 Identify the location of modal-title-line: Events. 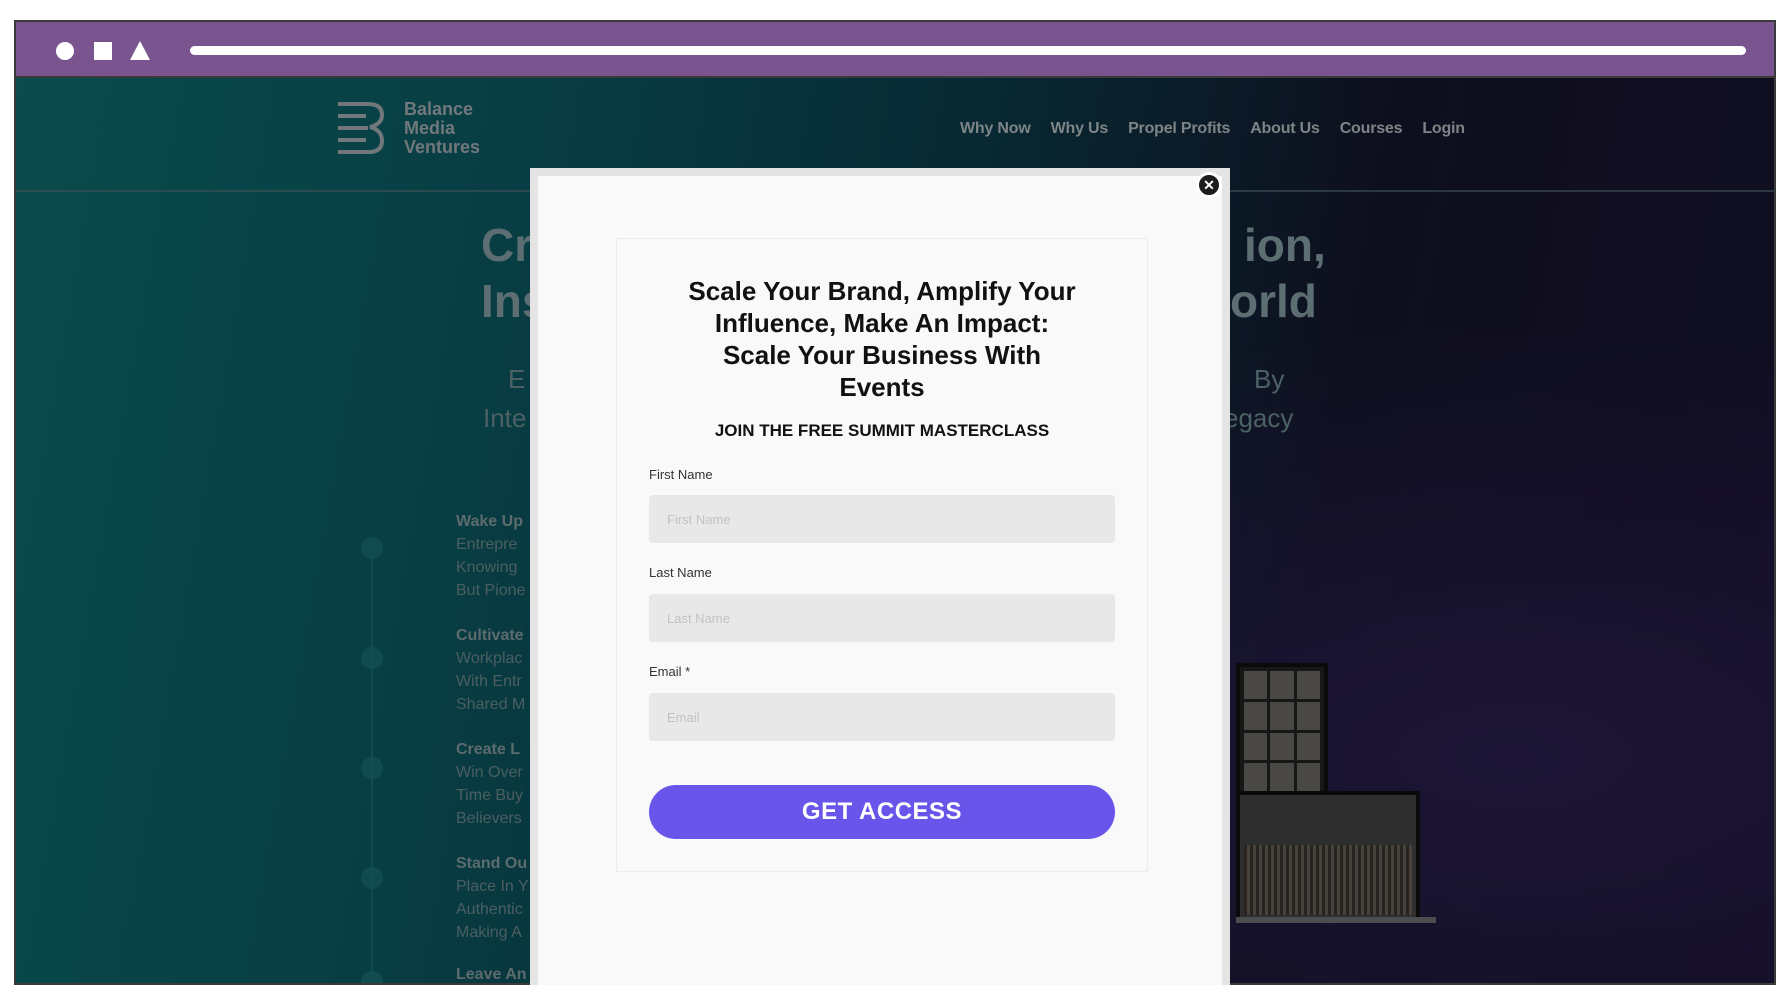
(882, 387).